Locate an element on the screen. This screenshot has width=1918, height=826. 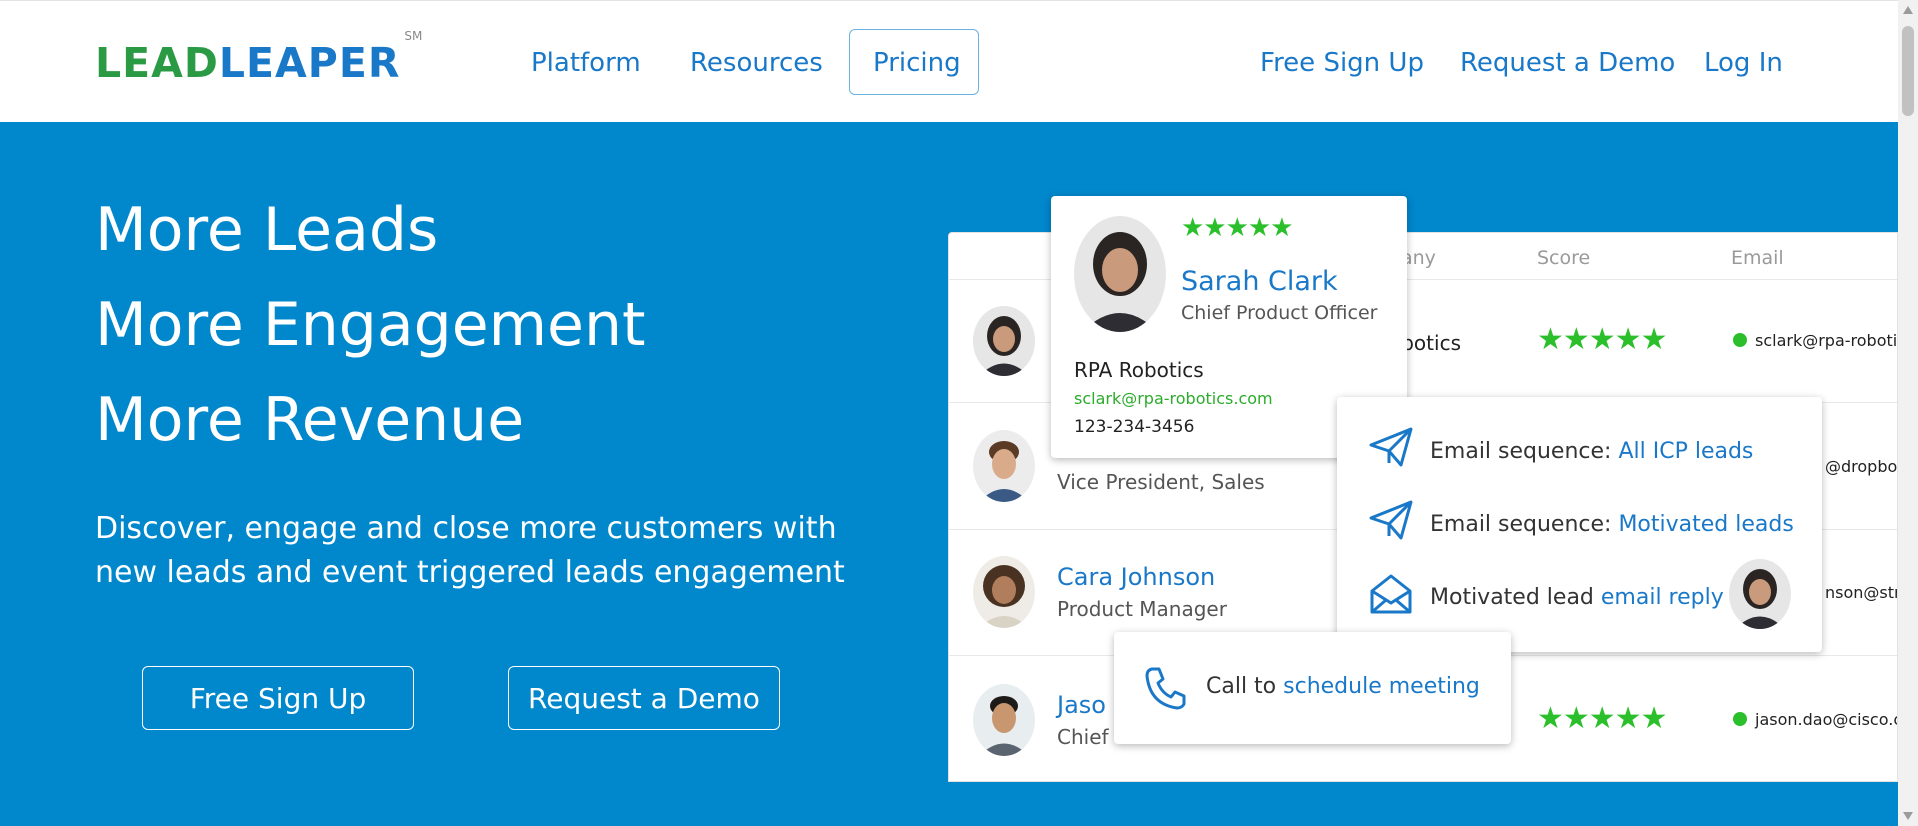
profile-rating-stars: ★★★★★ is located at coordinates (1237, 227).